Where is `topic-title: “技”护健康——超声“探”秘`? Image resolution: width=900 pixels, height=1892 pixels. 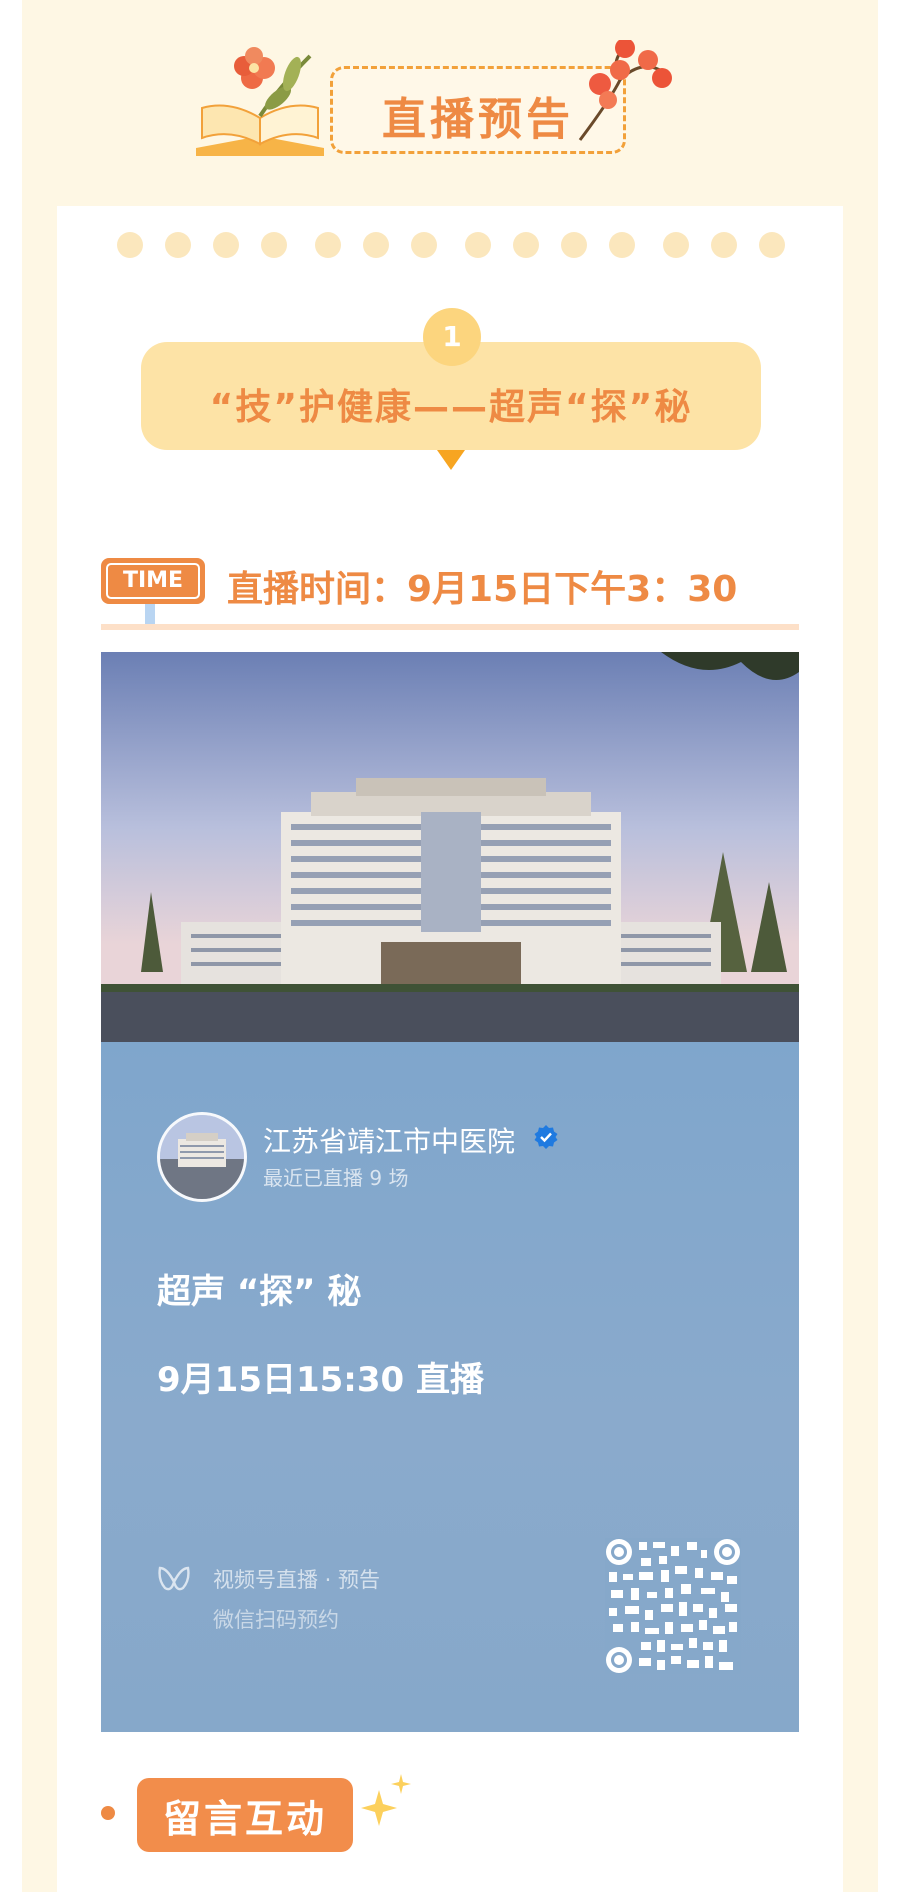 topic-title: “技”护健康——超声“探”秘 is located at coordinates (451, 407).